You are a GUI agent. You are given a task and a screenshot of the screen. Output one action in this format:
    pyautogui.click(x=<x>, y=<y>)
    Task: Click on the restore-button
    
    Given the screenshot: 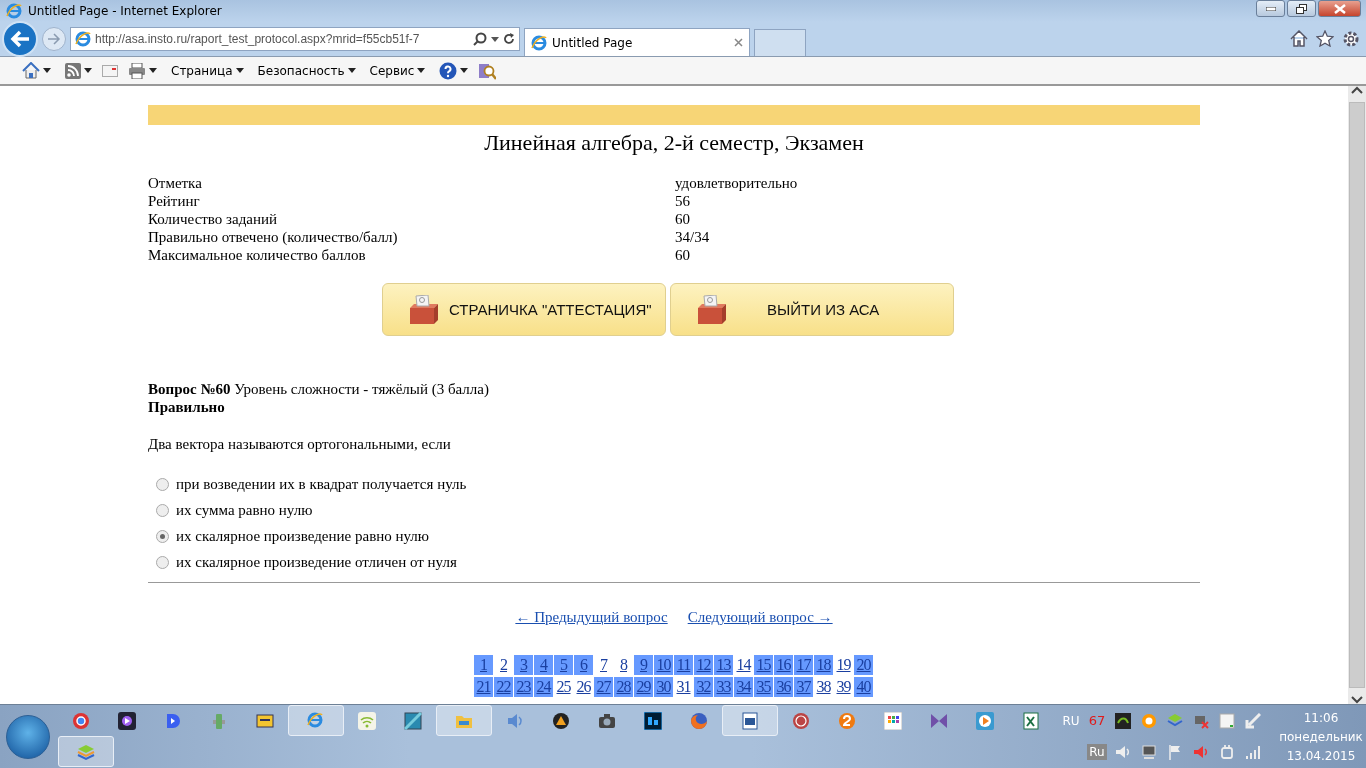 What is the action you would take?
    pyautogui.click(x=1301, y=8)
    